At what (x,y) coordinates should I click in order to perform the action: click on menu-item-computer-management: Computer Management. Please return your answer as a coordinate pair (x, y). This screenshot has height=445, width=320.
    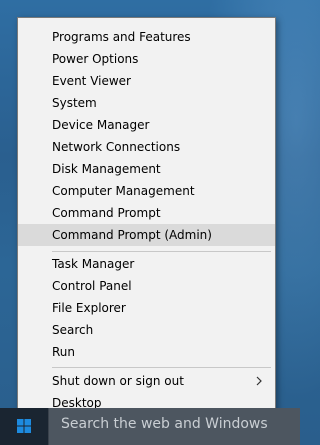
    Looking at the image, I should click on (146, 191).